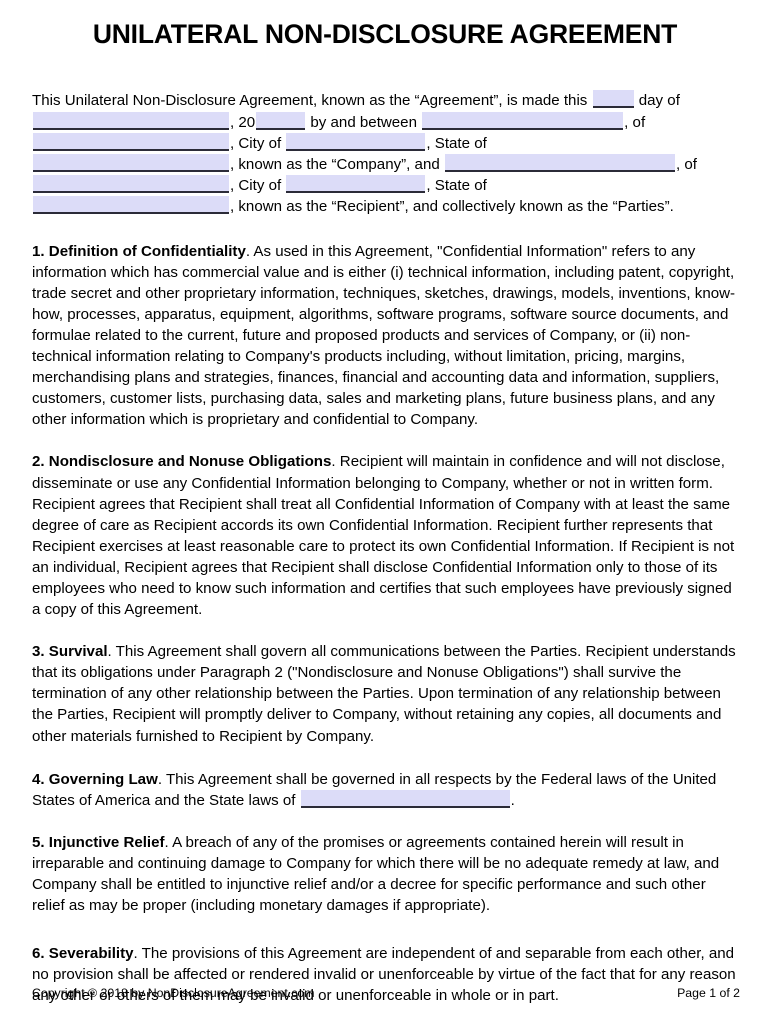 This screenshot has width=776, height=1024. Describe the element at coordinates (131, 205) in the screenshot. I see `recipient-state-blank-field` at that location.